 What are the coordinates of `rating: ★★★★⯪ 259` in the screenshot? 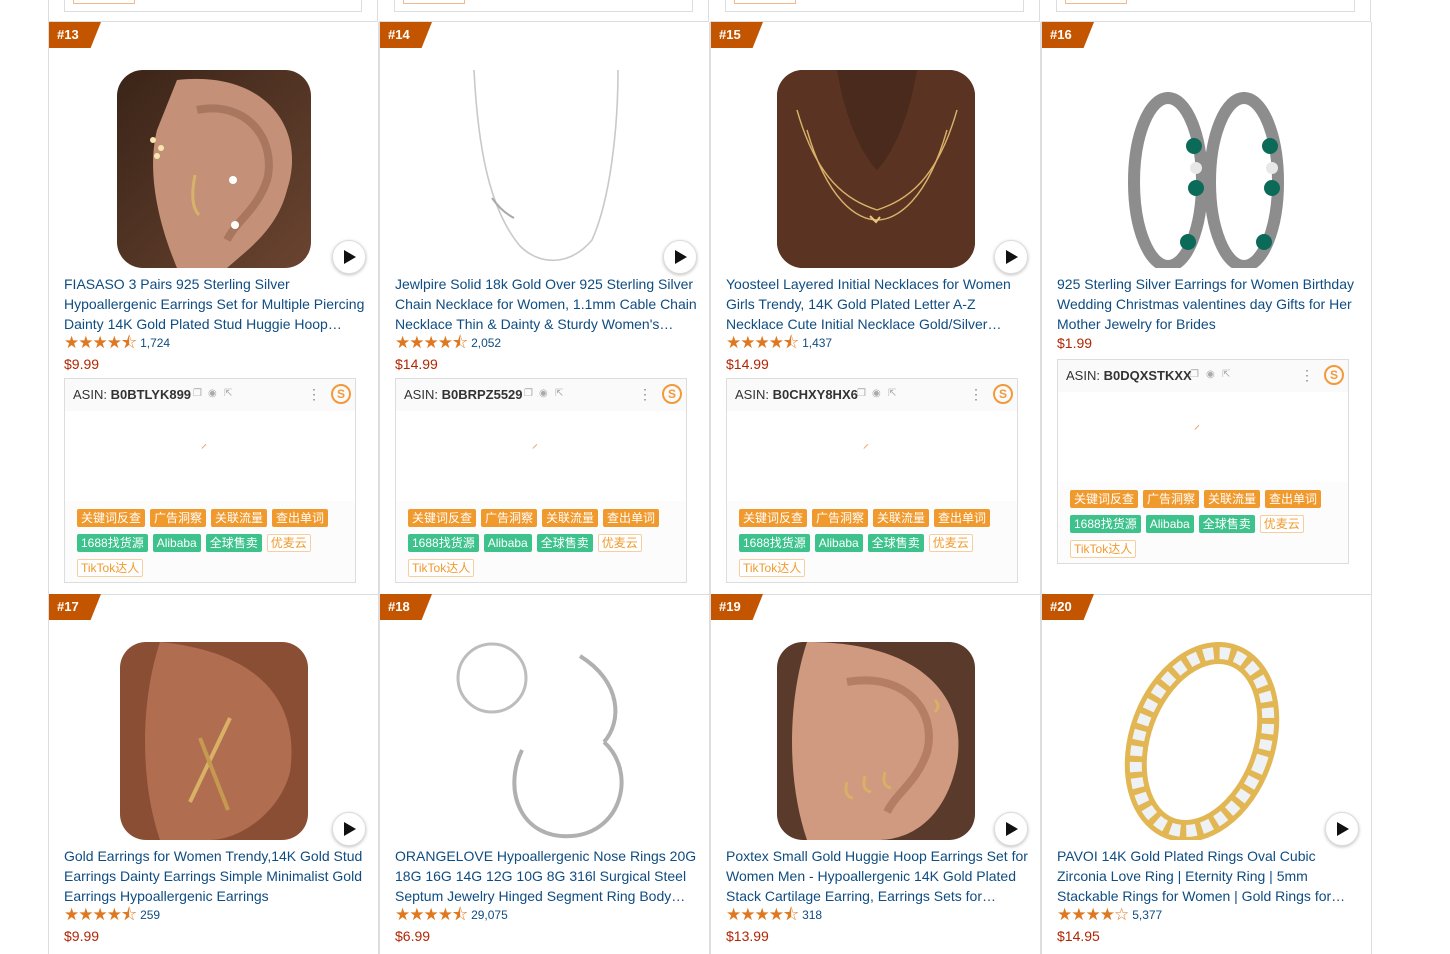 It's located at (112, 914).